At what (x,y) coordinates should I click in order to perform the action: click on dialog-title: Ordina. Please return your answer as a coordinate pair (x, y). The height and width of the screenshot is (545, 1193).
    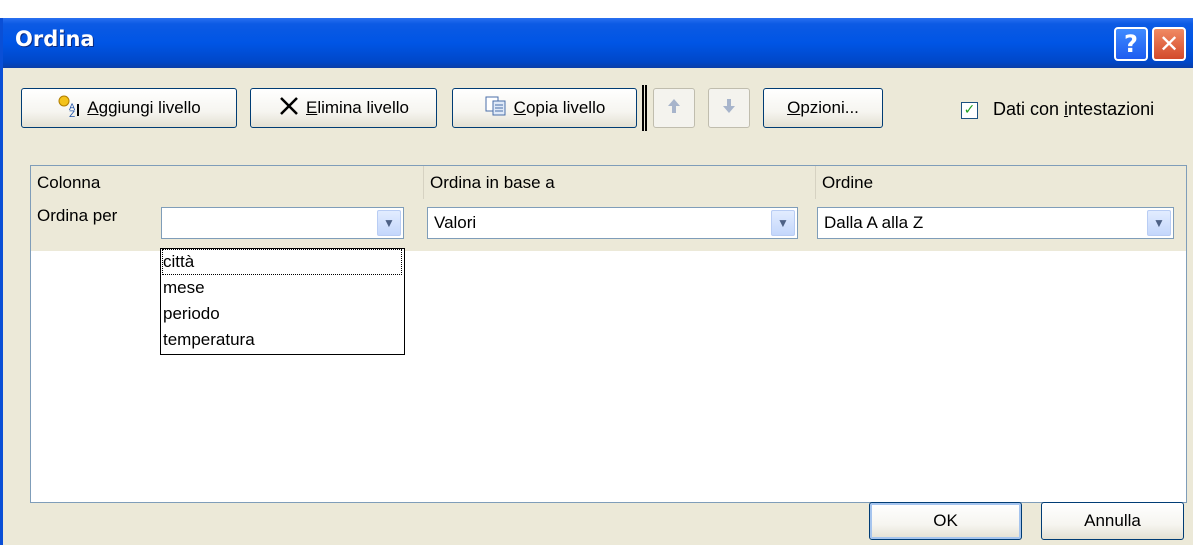
    Looking at the image, I should click on (55, 39).